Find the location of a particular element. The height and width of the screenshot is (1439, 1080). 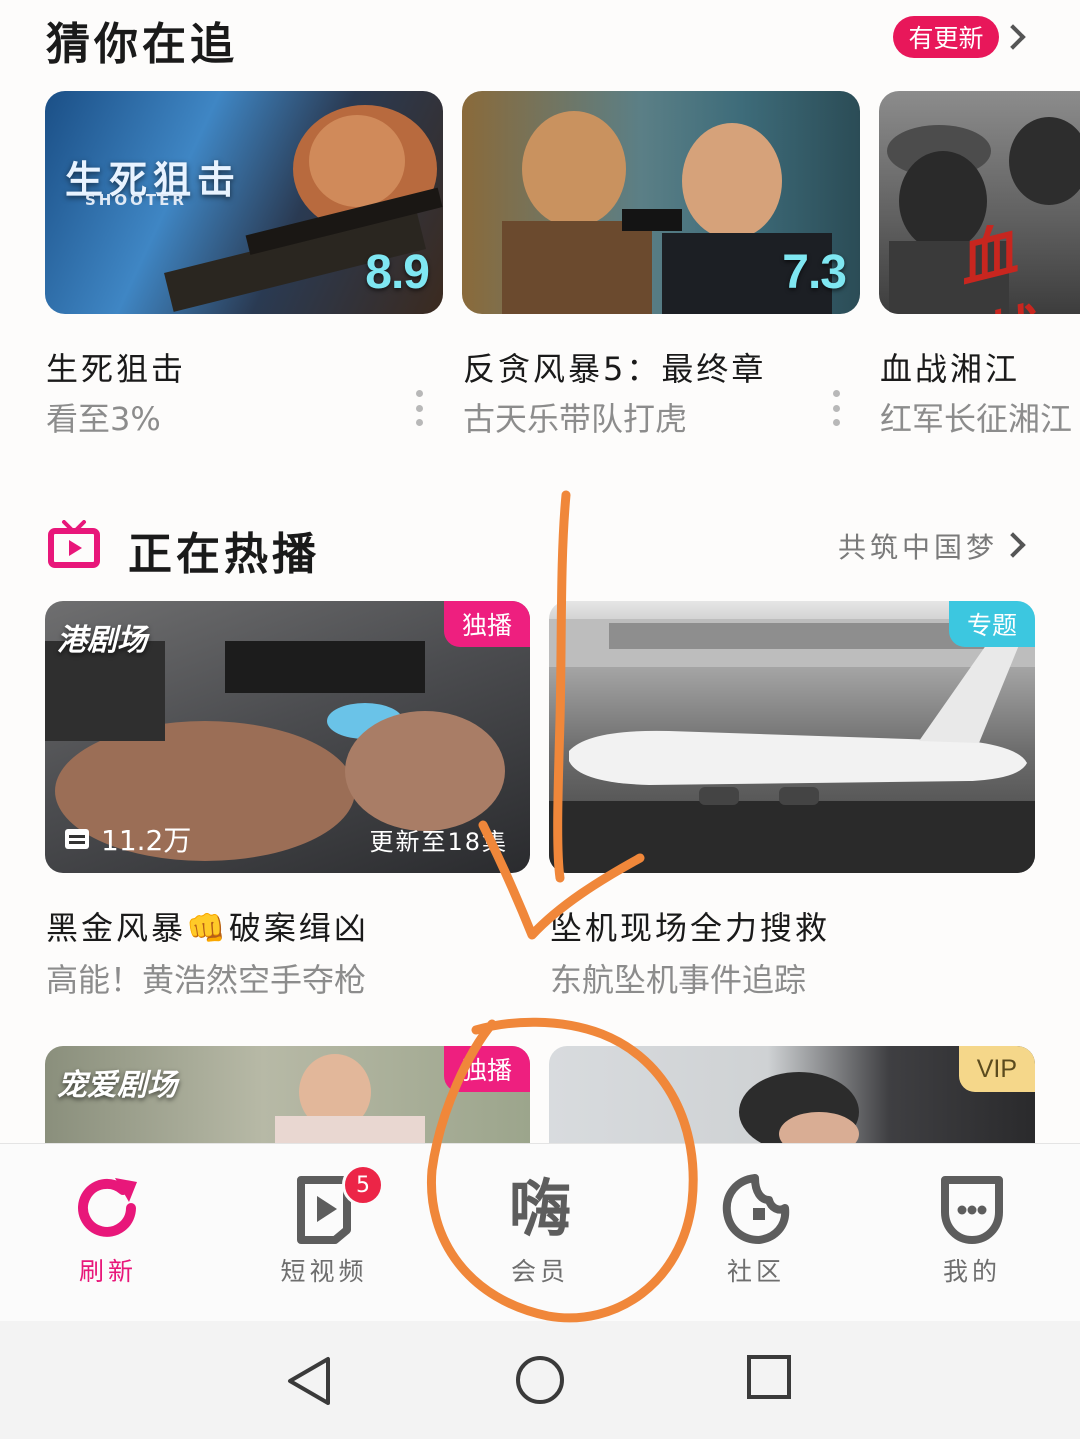

nav-short-video: 5 短视频 is located at coordinates (324, 1226).